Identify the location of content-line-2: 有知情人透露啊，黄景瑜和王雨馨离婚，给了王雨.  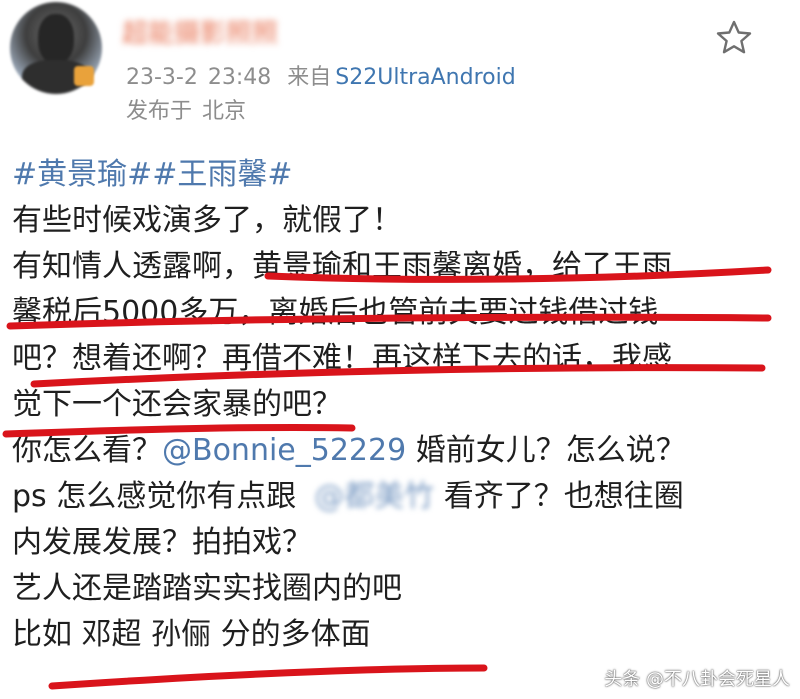
(342, 266).